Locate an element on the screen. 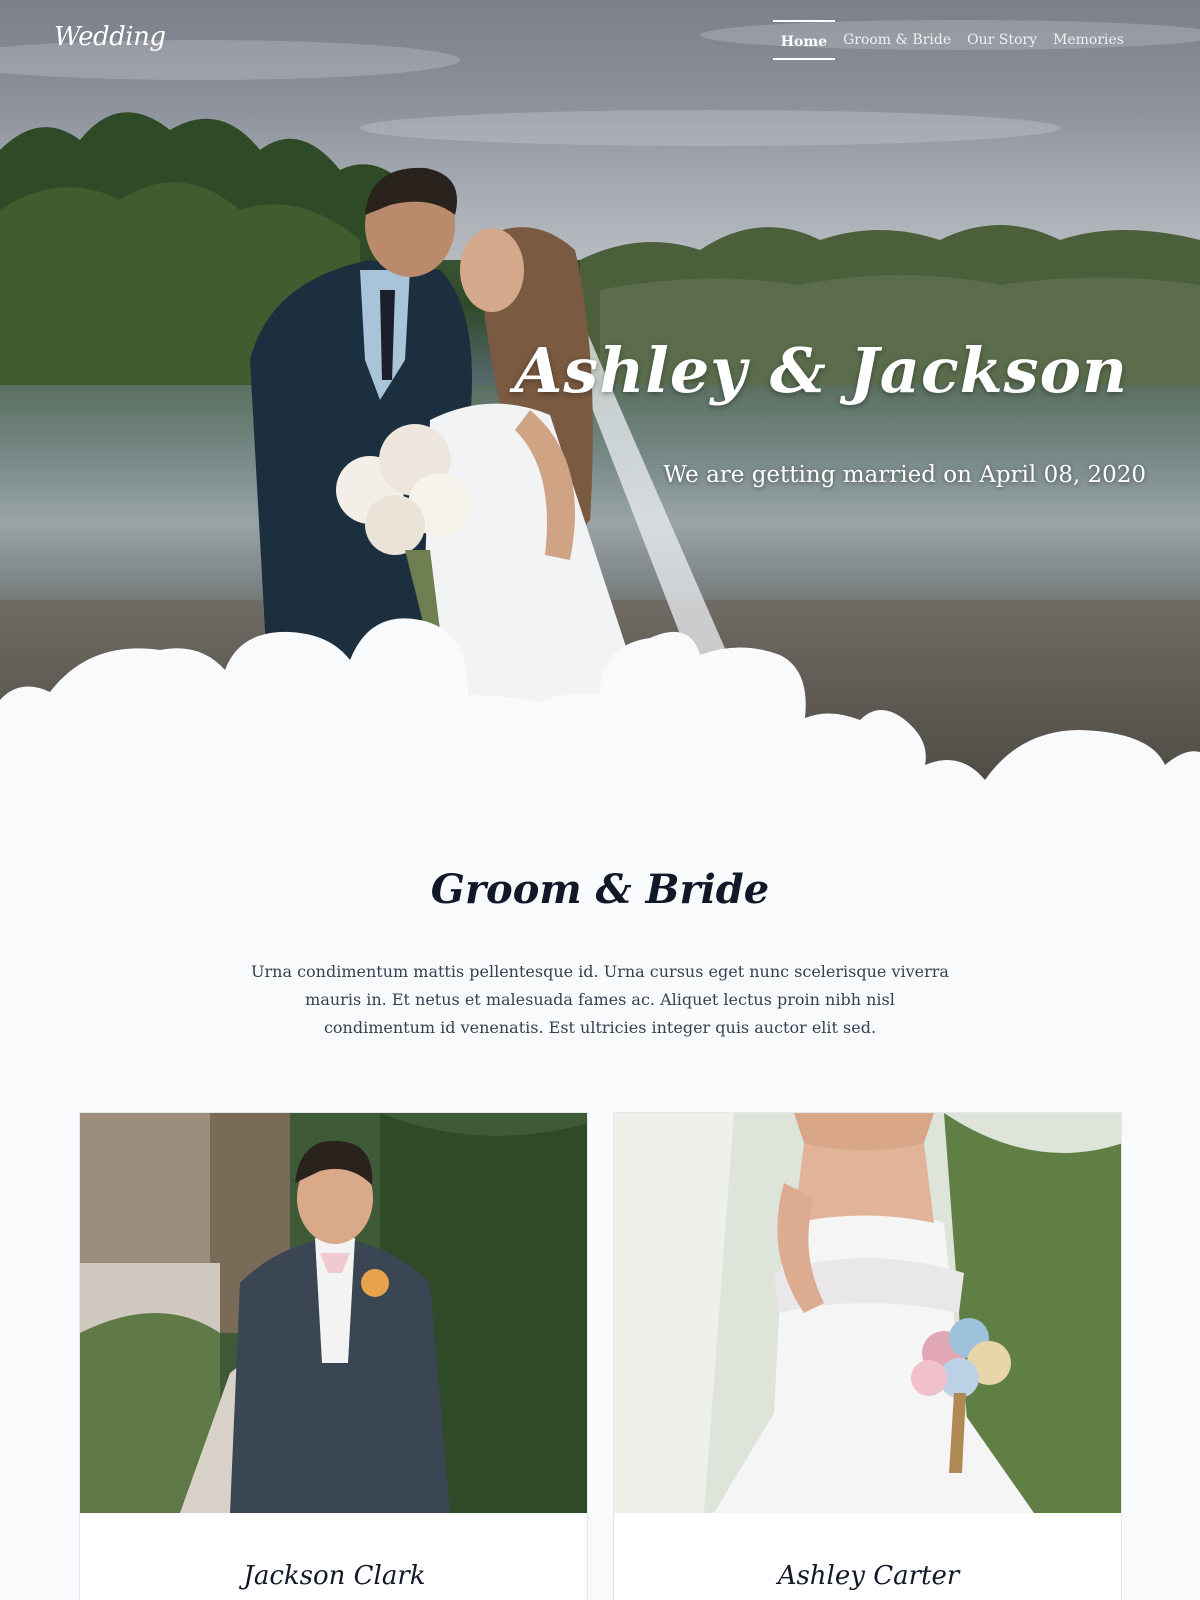 The width and height of the screenshot is (1200, 1600). hero-title: Ashley & Jackson is located at coordinates (821, 370).